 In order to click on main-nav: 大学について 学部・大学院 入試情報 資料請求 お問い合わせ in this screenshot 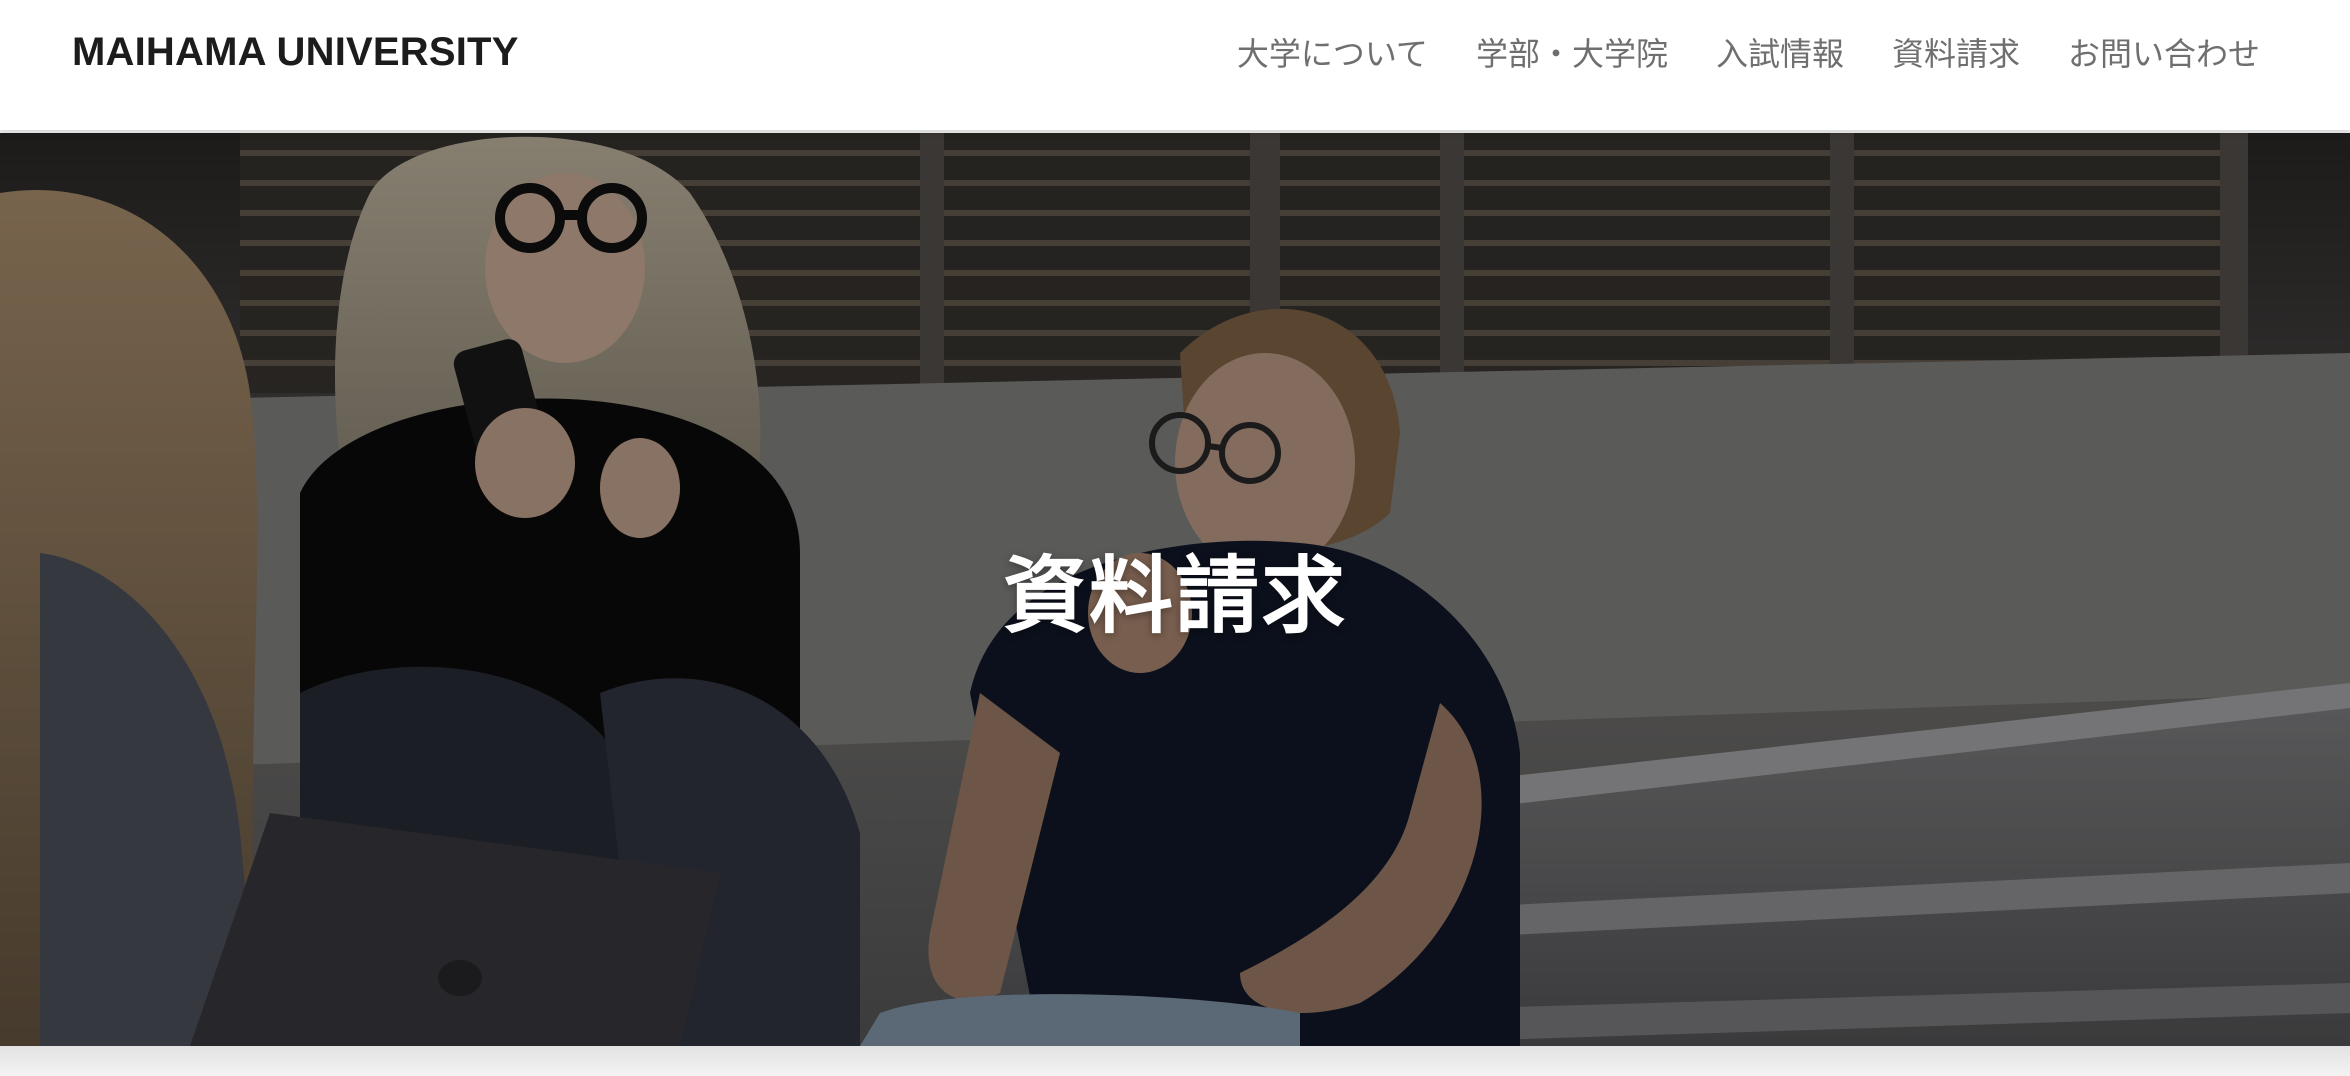, I will do `click(1724, 52)`.